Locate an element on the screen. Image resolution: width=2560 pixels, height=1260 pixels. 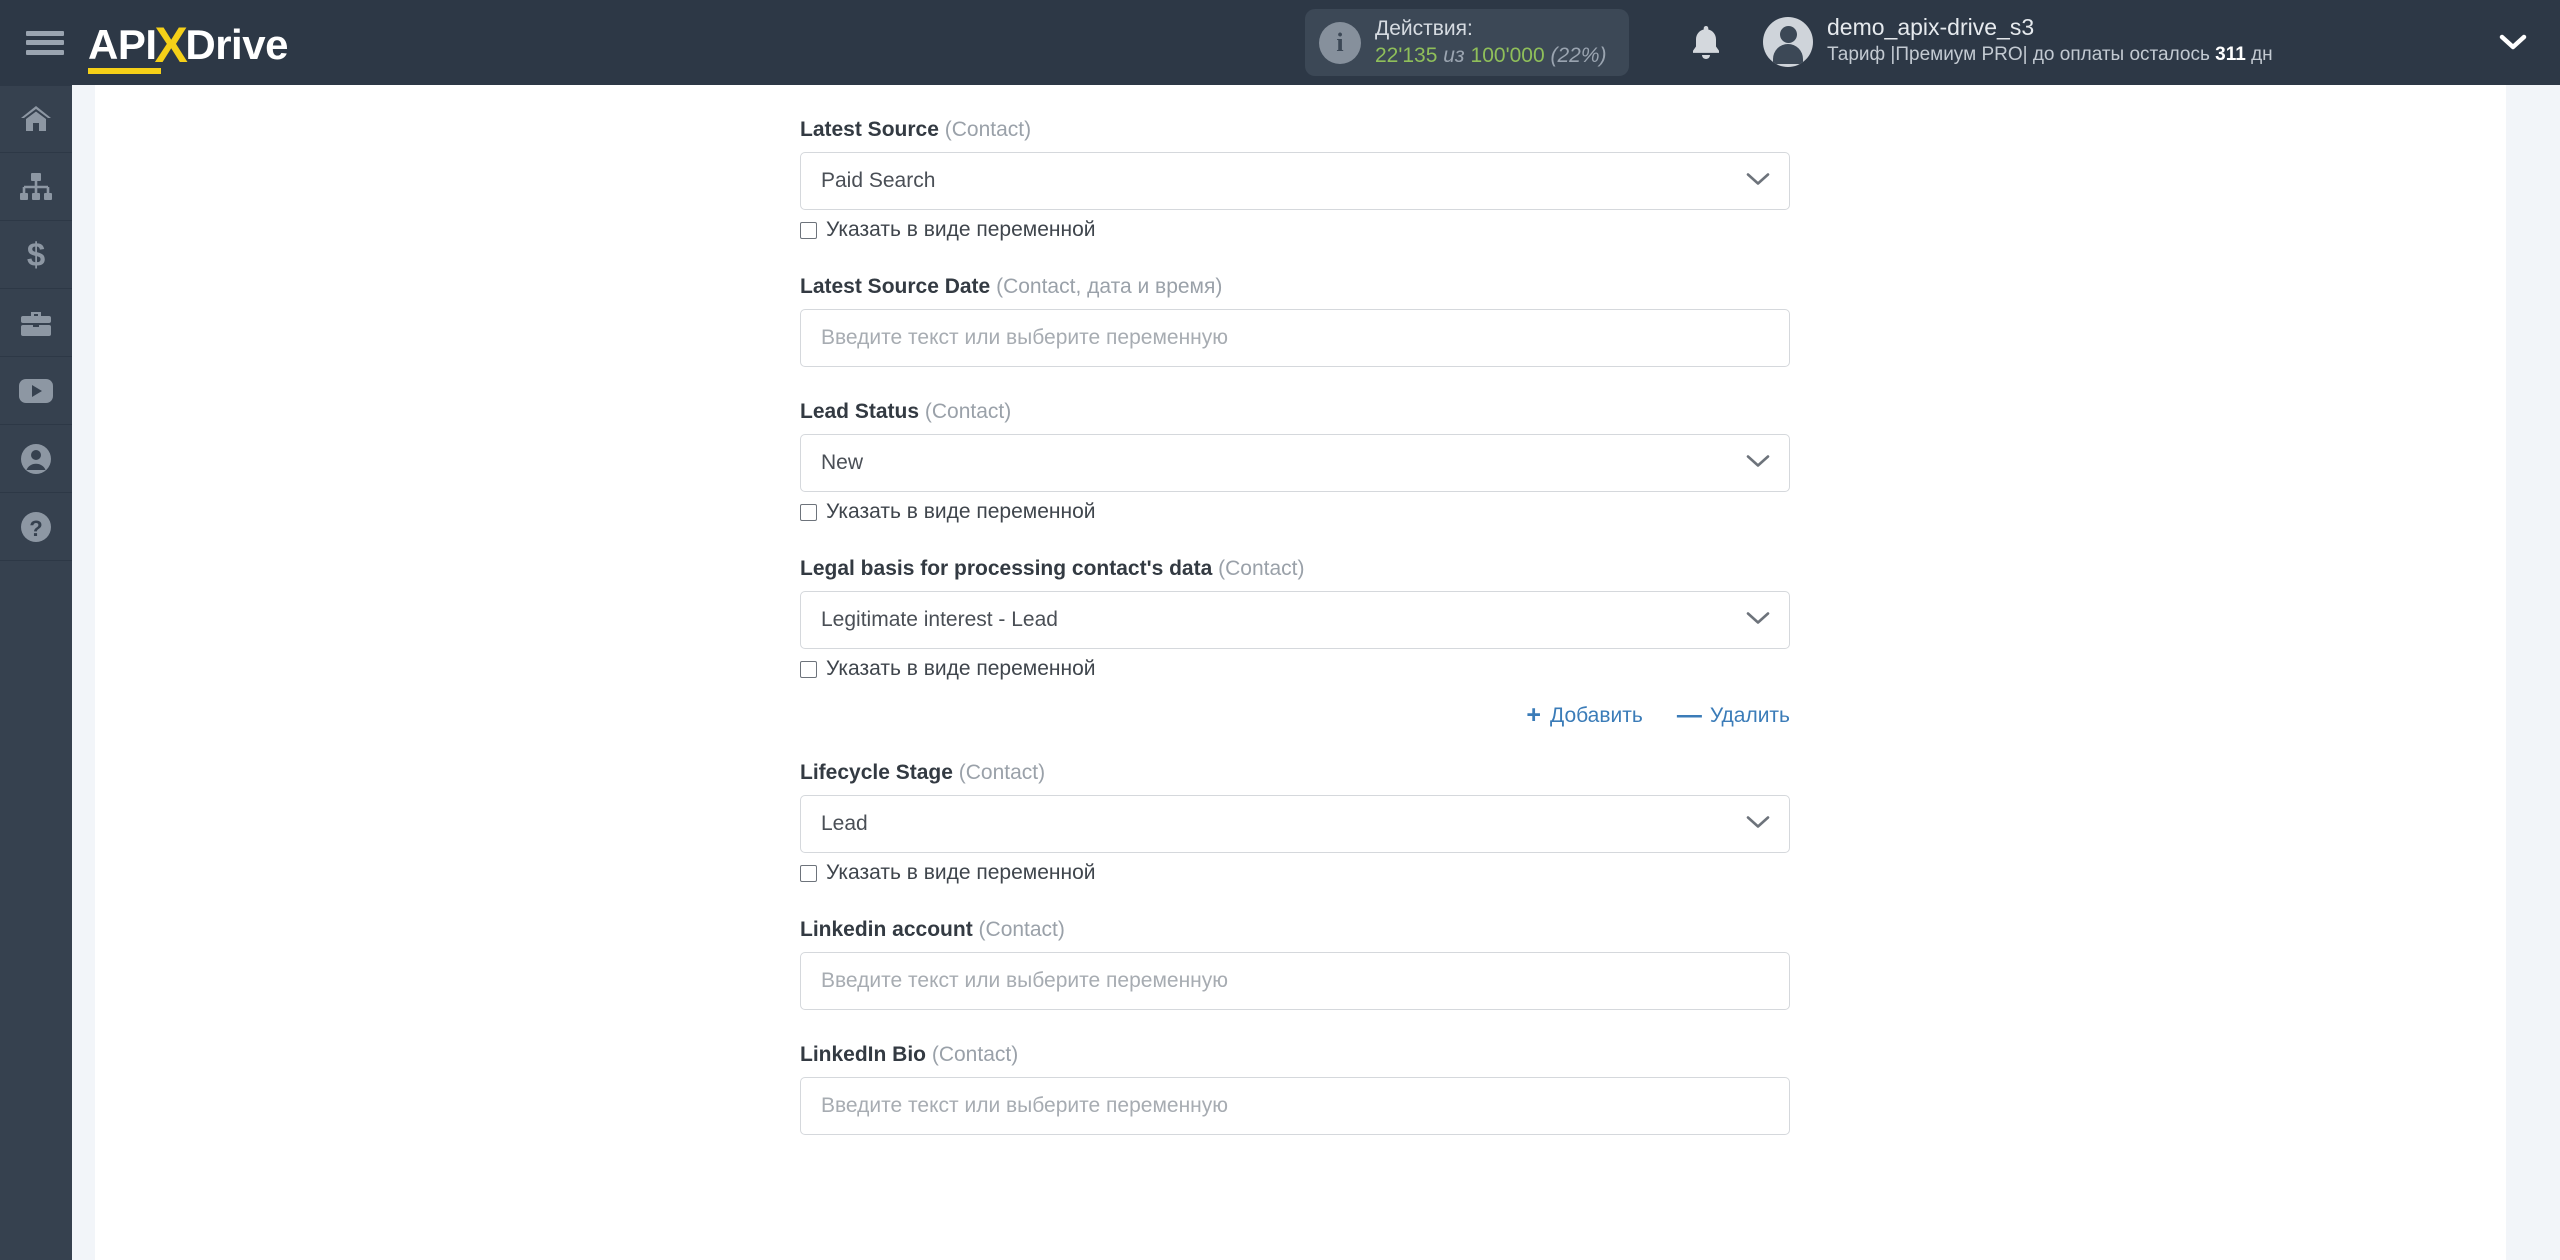
logo-part-drive: Drive is located at coordinates (236, 44).